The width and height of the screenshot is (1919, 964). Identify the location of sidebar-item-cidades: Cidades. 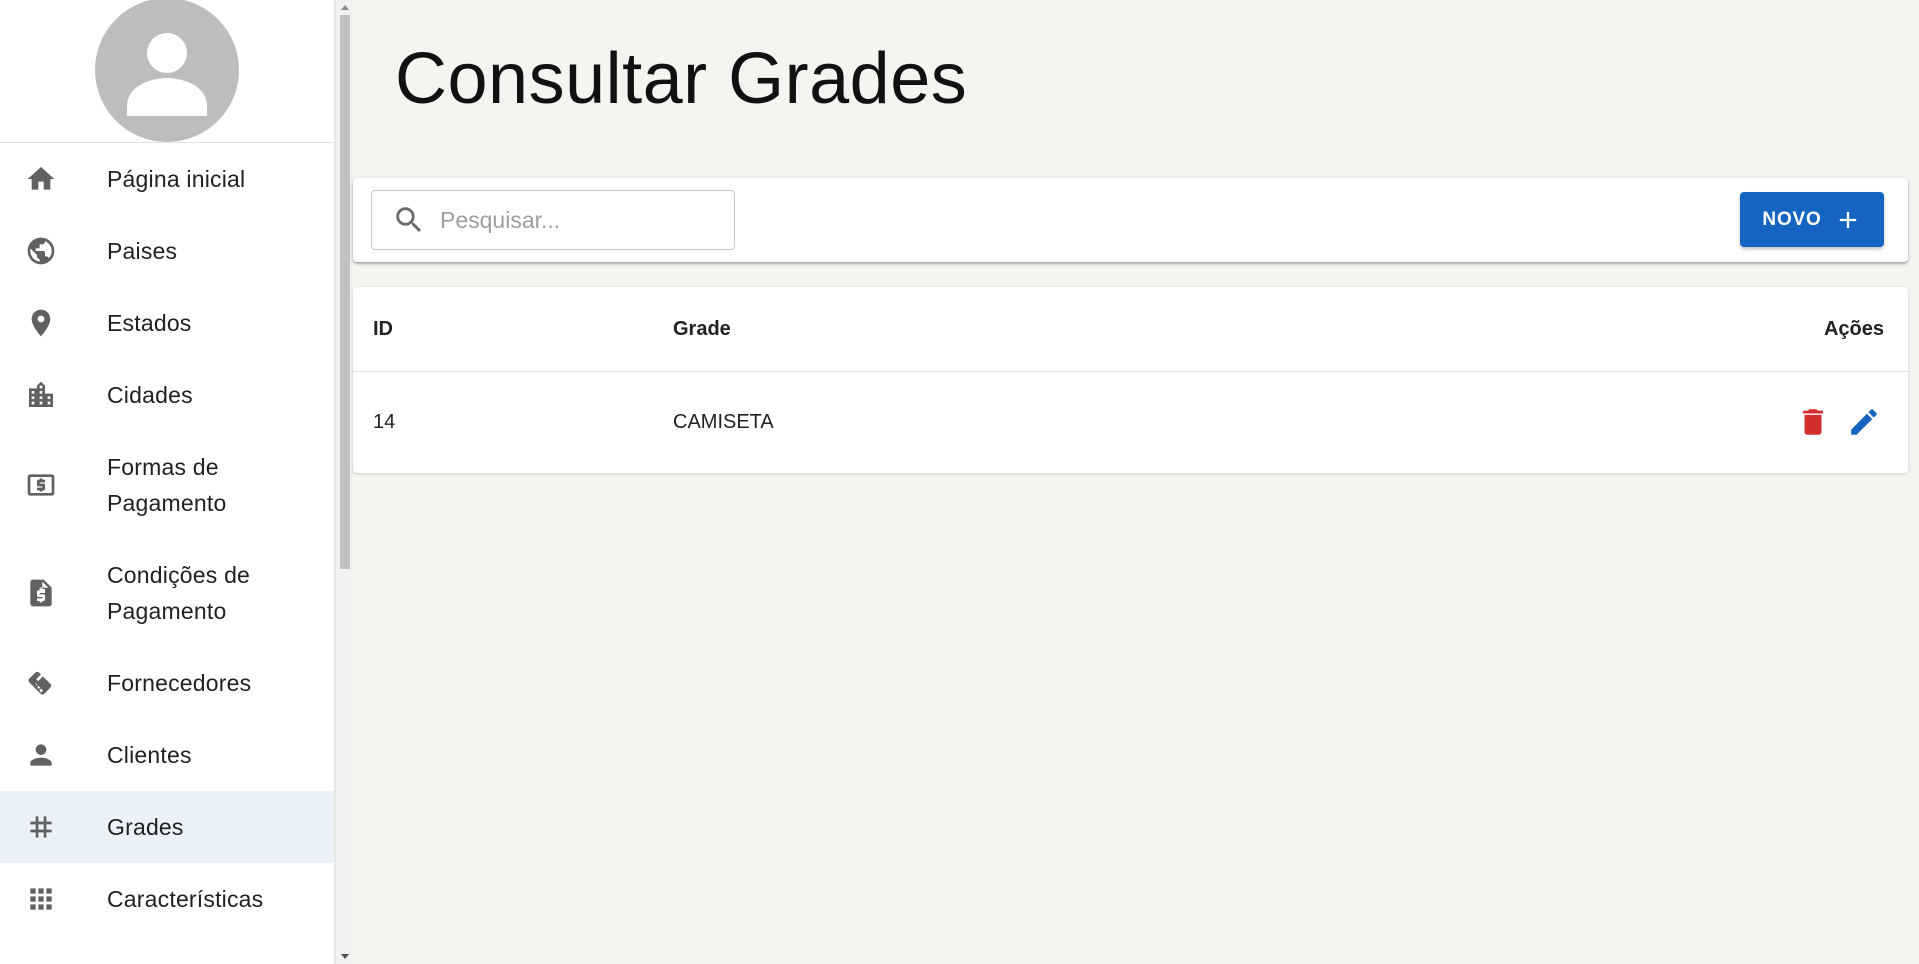
(167, 395).